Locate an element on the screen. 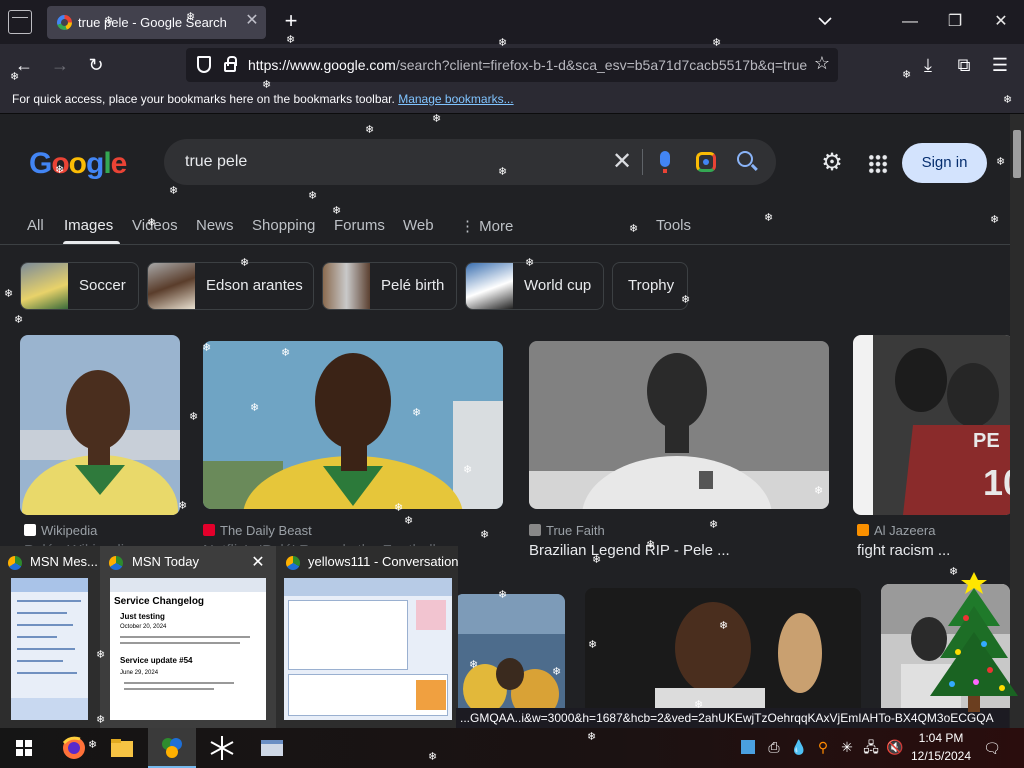  messenger-preview is located at coordinates (49, 649).